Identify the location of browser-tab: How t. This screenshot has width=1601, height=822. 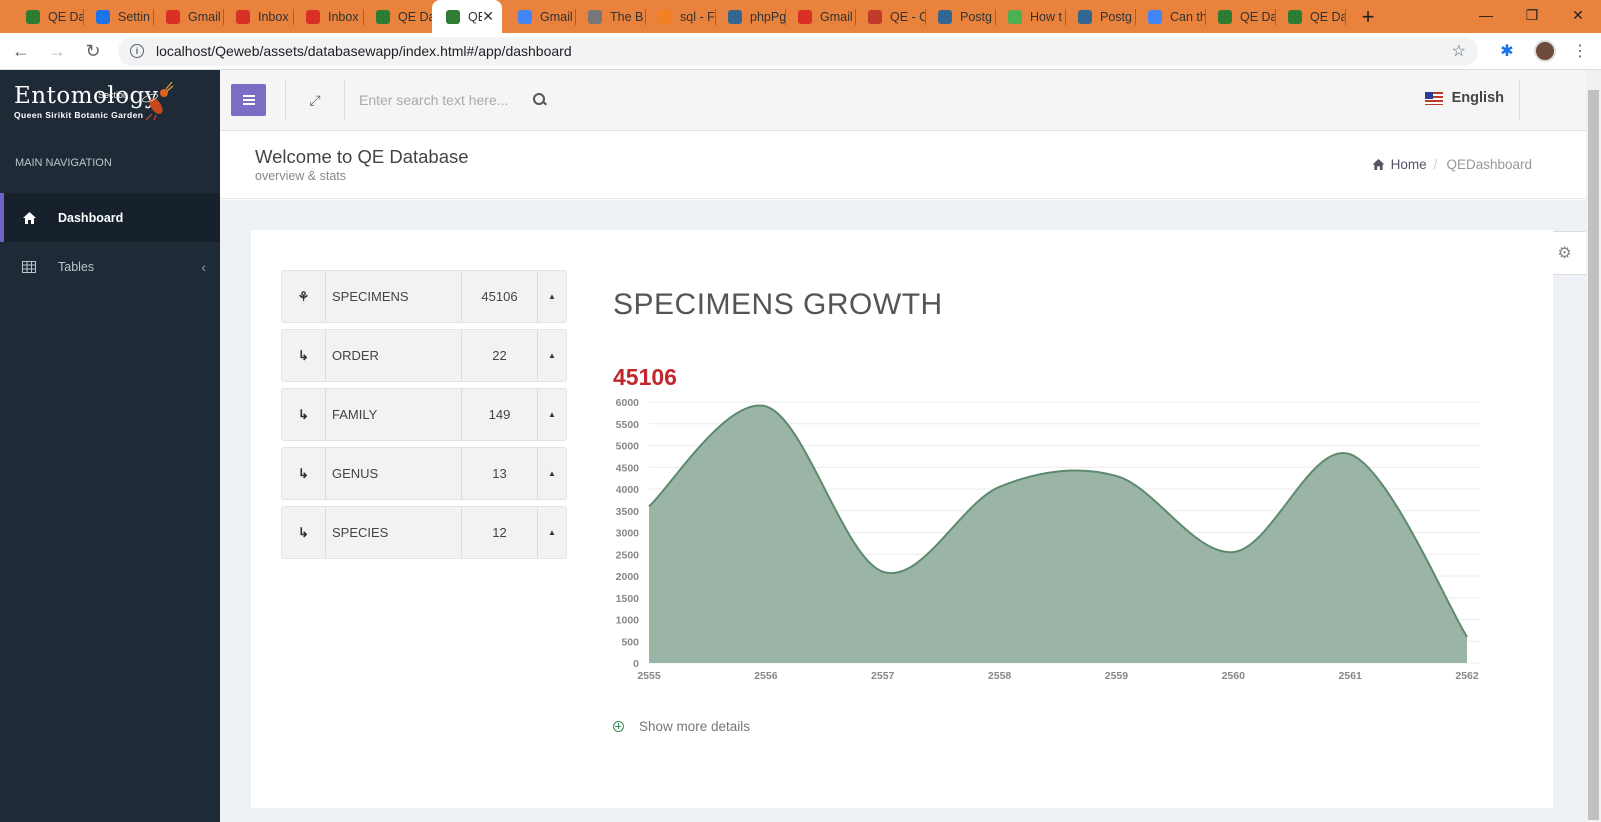
(1030, 16).